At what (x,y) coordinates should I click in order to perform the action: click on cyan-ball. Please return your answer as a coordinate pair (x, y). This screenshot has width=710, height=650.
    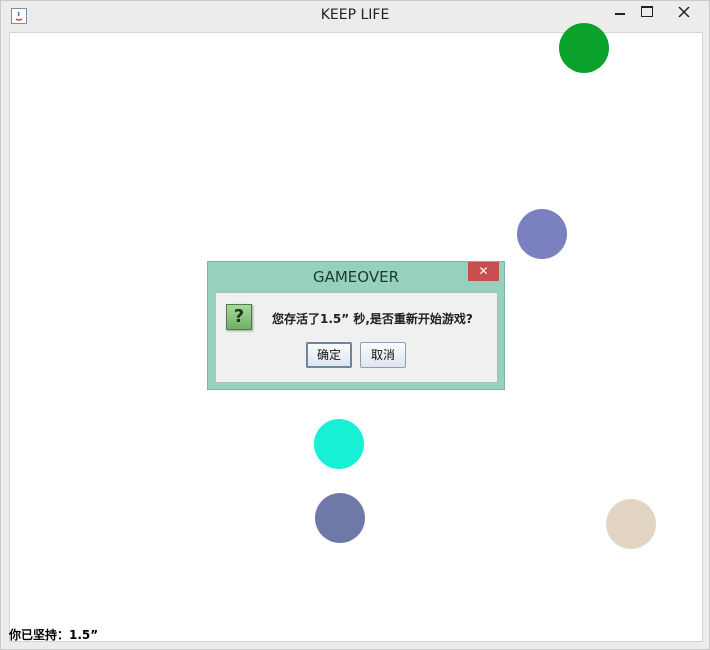
    Looking at the image, I should click on (339, 444).